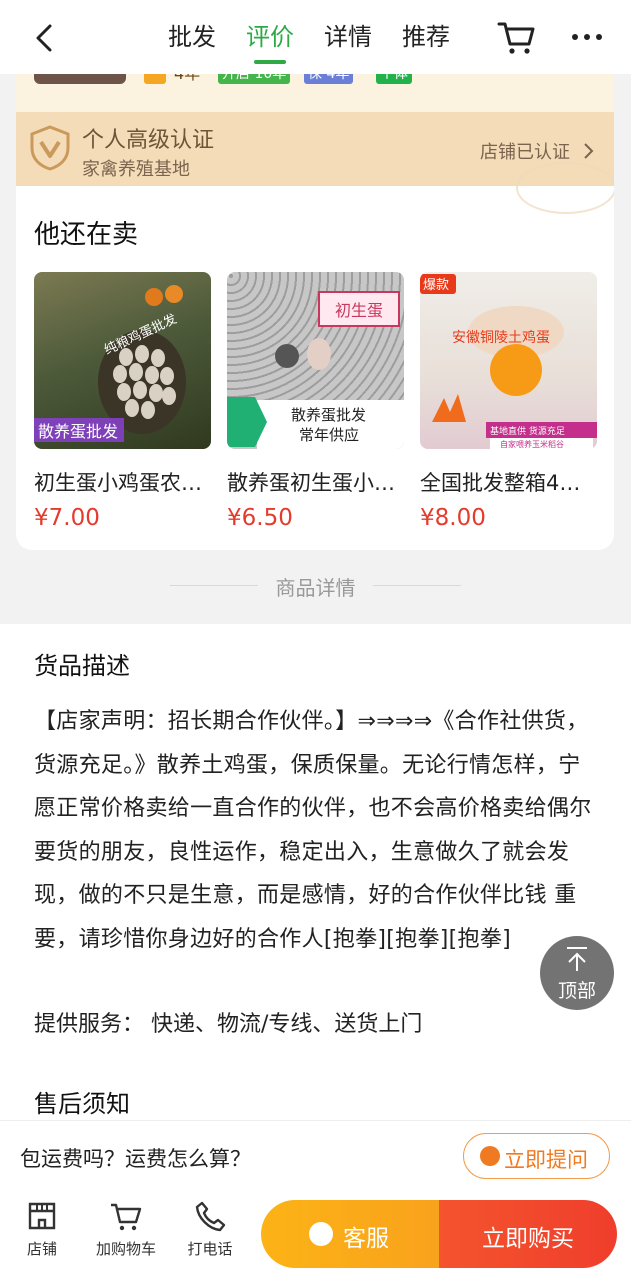 The height and width of the screenshot is (1280, 631). What do you see at coordinates (260, 518) in the screenshot?
I see `product-price: ¥6.50` at bounding box center [260, 518].